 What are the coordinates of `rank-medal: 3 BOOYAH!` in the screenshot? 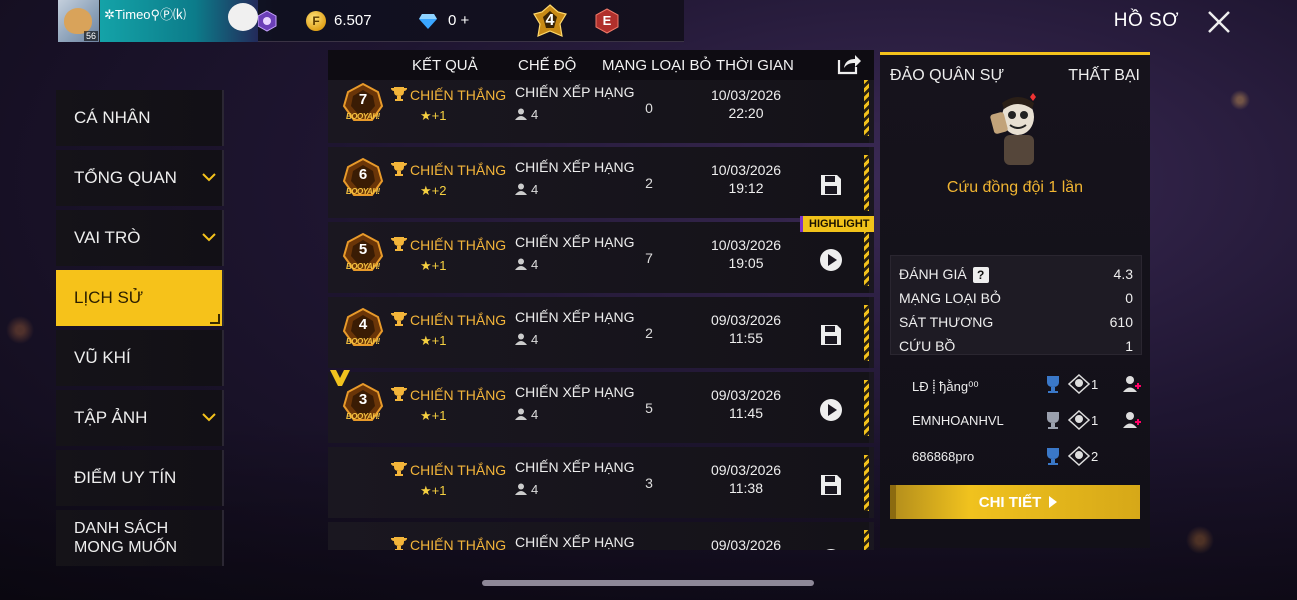 It's located at (363, 404).